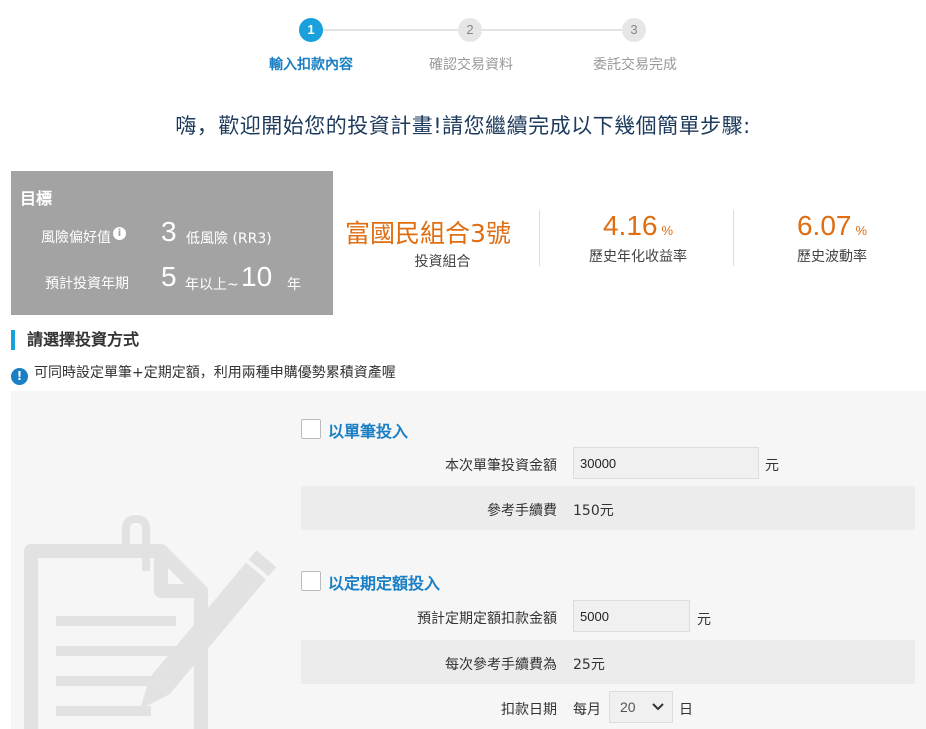 The width and height of the screenshot is (926, 729). What do you see at coordinates (641, 707) in the screenshot?
I see `debit-date-select: 20` at bounding box center [641, 707].